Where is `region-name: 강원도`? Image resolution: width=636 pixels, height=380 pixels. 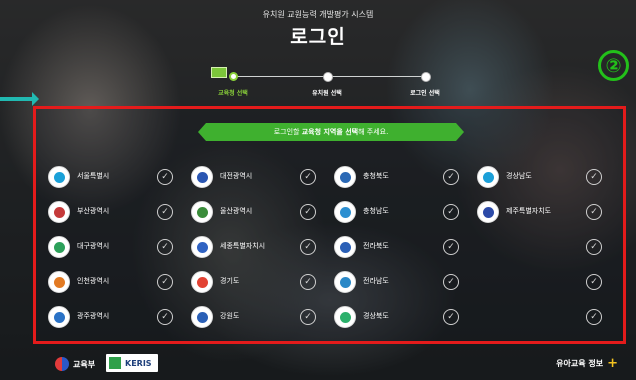 region-name: 강원도 is located at coordinates (230, 316).